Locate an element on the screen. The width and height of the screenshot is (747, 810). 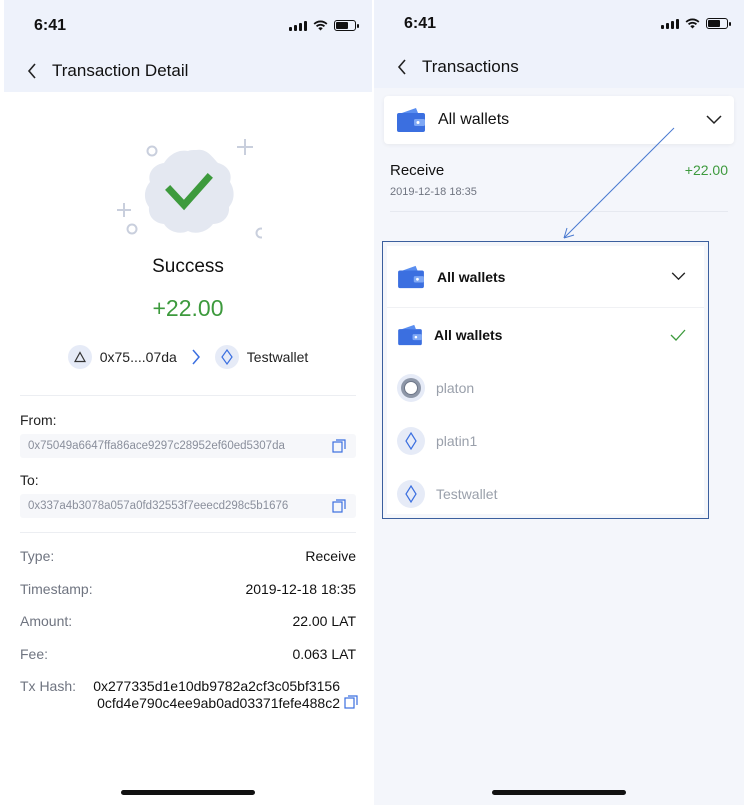
dropdown-item-label: platon is located at coordinates (455, 387).